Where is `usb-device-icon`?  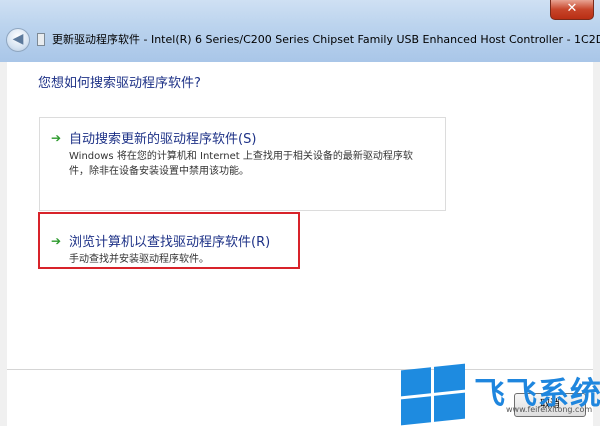 usb-device-icon is located at coordinates (41, 39).